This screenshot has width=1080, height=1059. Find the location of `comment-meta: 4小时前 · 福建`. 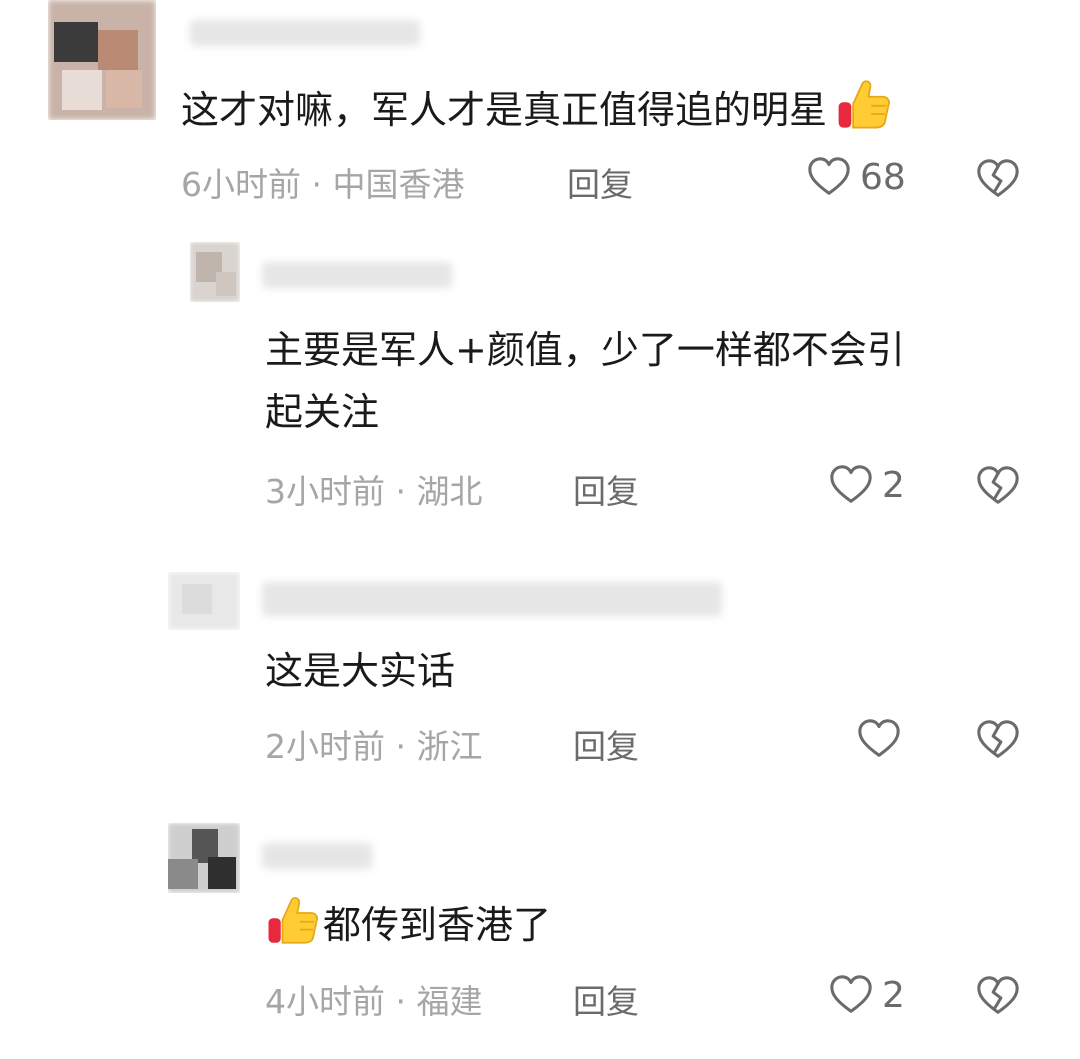

comment-meta: 4小时前 · 福建 is located at coordinates (373, 999).